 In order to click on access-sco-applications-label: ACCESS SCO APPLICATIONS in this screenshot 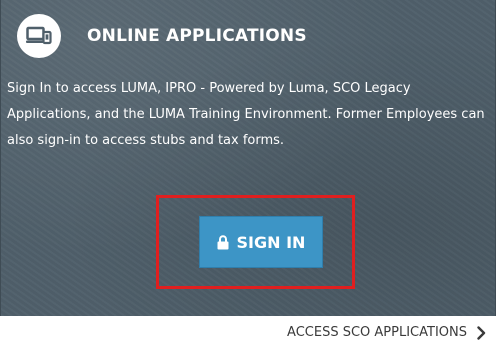, I will do `click(377, 332)`.